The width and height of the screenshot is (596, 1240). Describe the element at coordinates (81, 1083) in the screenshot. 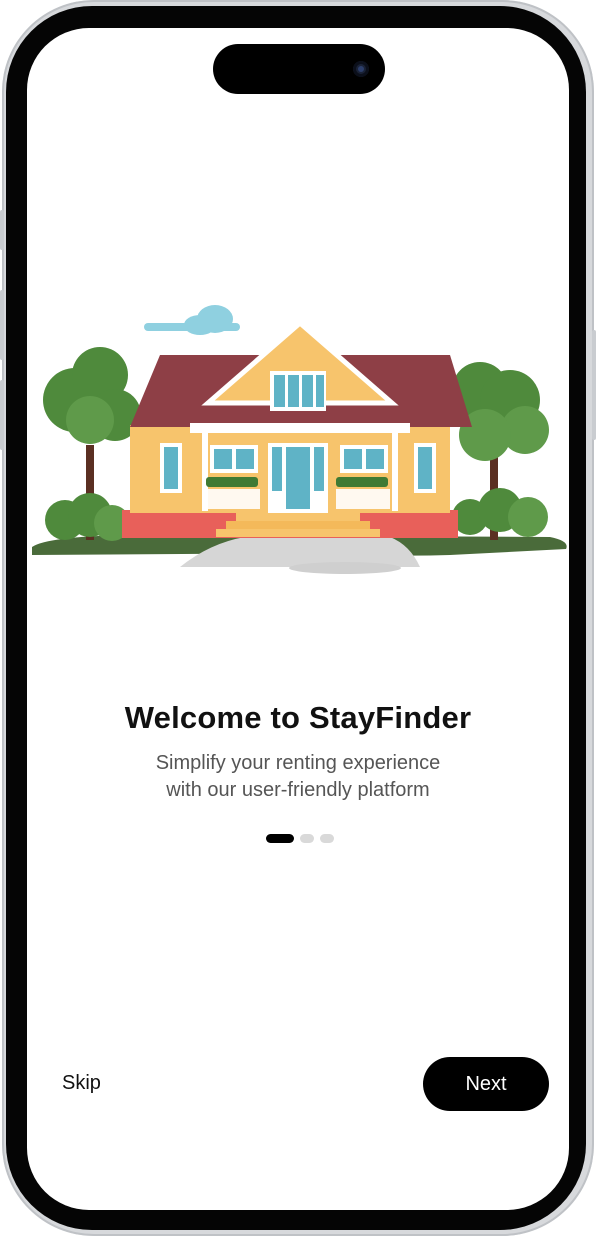

I see `skip-button: Skip` at that location.